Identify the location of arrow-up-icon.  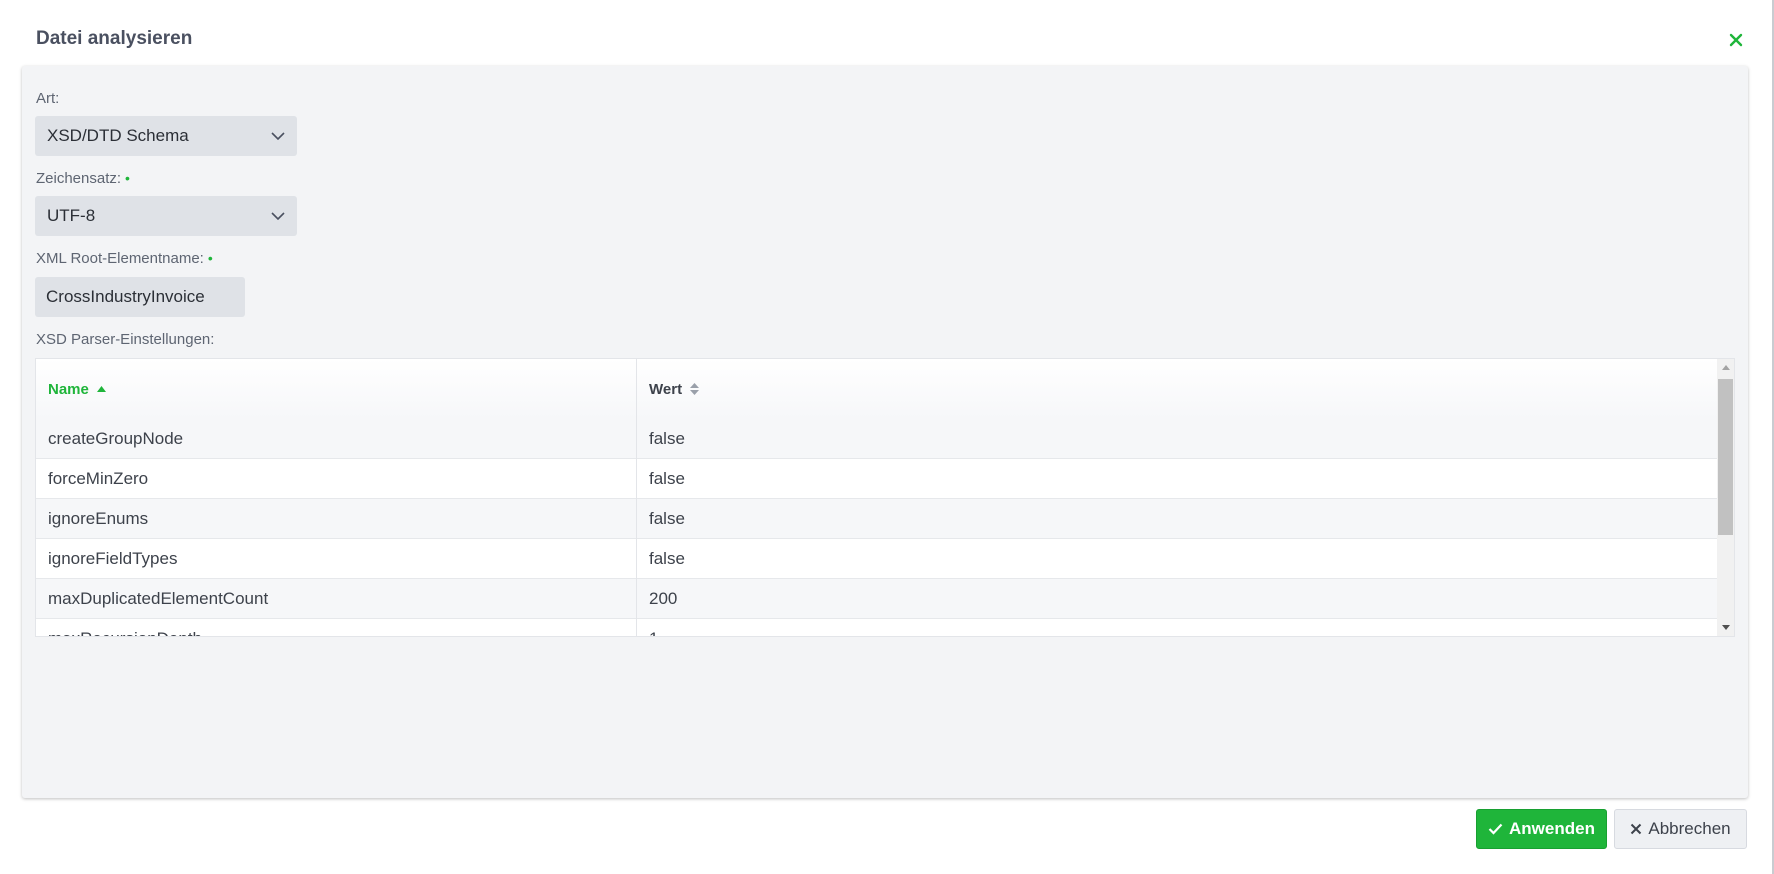
(1725, 367).